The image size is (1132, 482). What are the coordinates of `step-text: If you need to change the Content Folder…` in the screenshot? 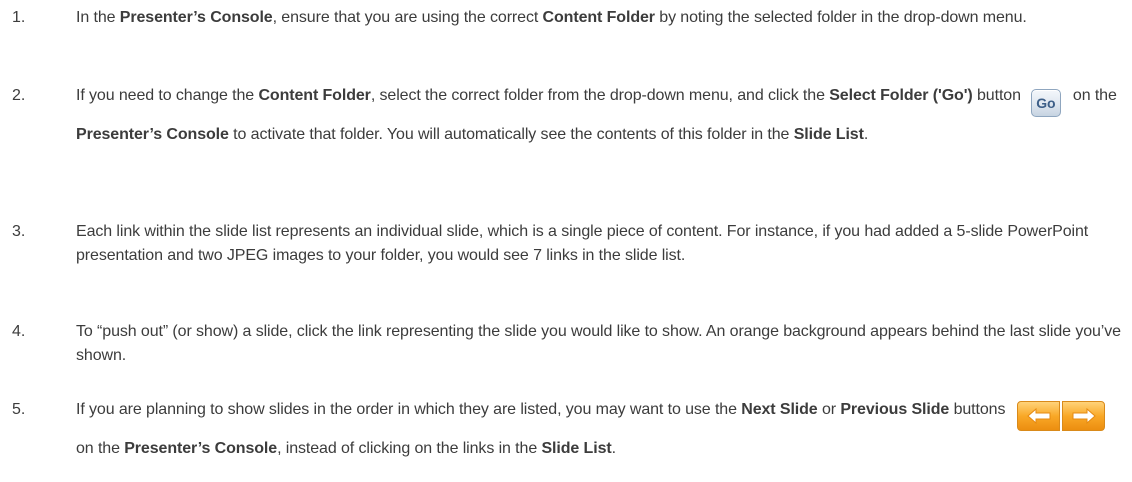 It's located at (601, 115).